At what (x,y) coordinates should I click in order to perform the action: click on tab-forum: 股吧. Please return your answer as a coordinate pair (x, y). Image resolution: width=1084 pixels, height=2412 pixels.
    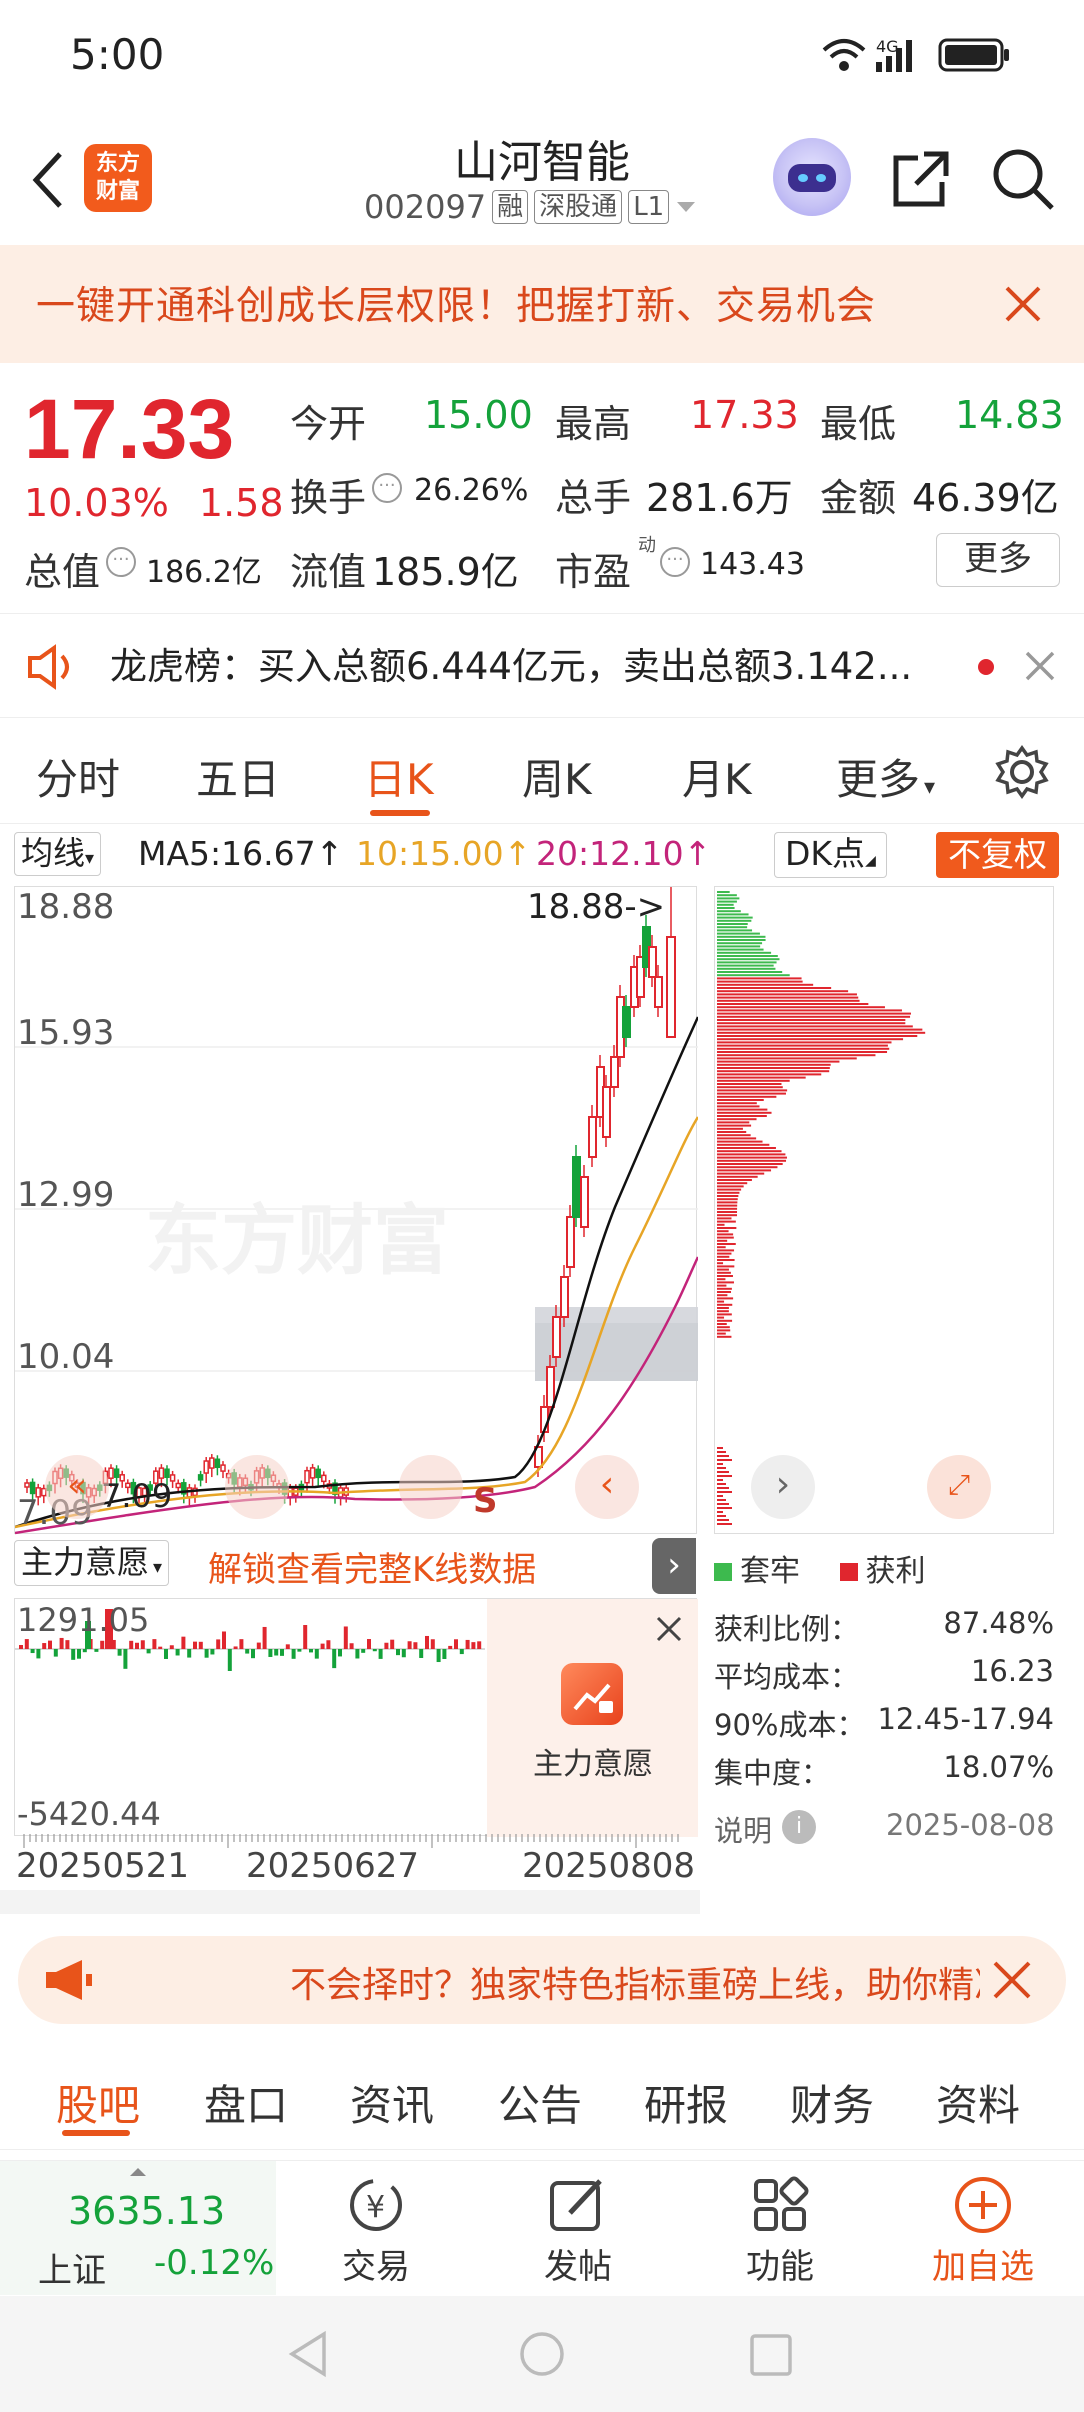
    Looking at the image, I should click on (98, 2102).